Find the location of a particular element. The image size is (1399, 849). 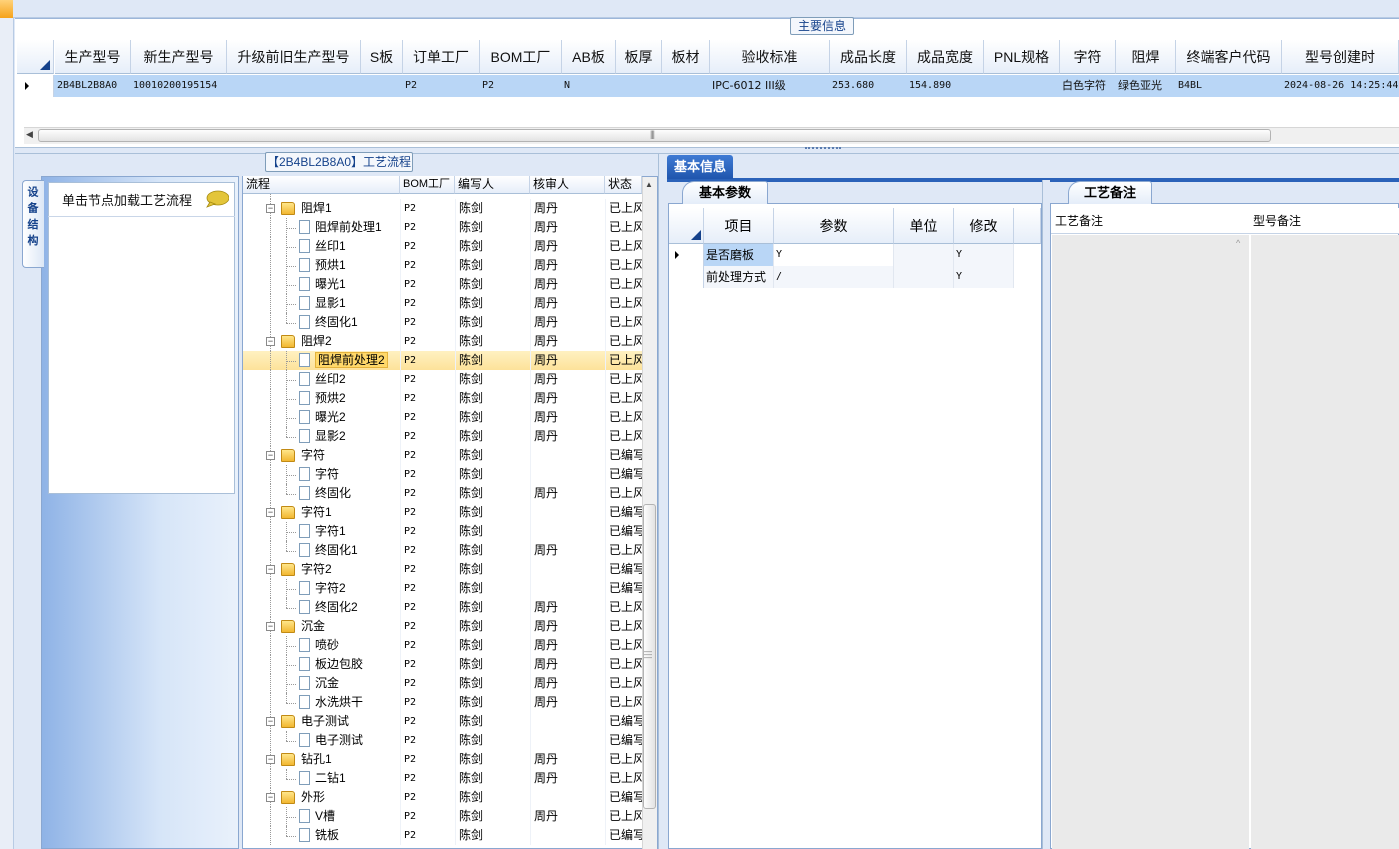

cell-ab-board: N is located at coordinates (589, 86).